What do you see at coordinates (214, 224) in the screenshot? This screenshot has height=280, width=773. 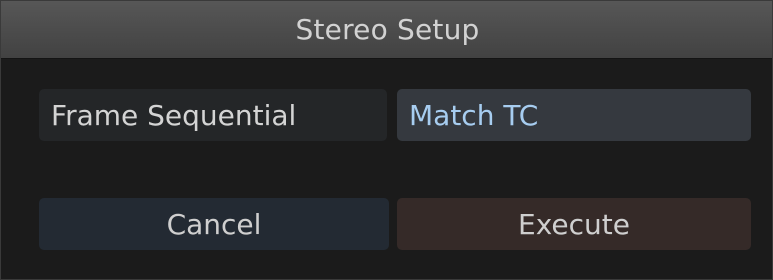 I see `cancel-button: Cancel` at bounding box center [214, 224].